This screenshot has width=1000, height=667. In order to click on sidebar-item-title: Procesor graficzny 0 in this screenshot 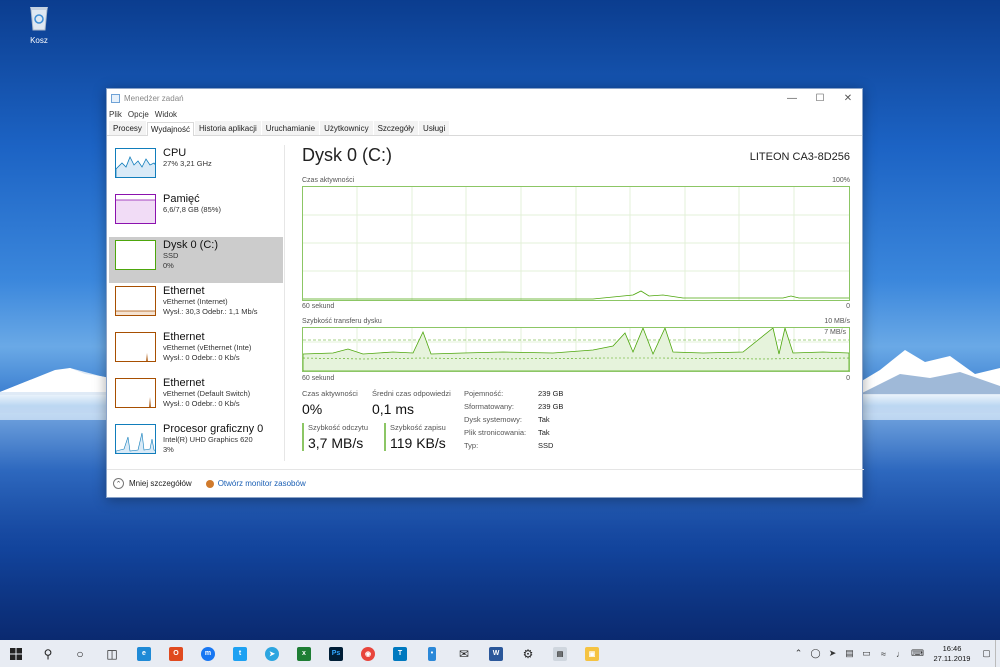, I will do `click(213, 429)`.